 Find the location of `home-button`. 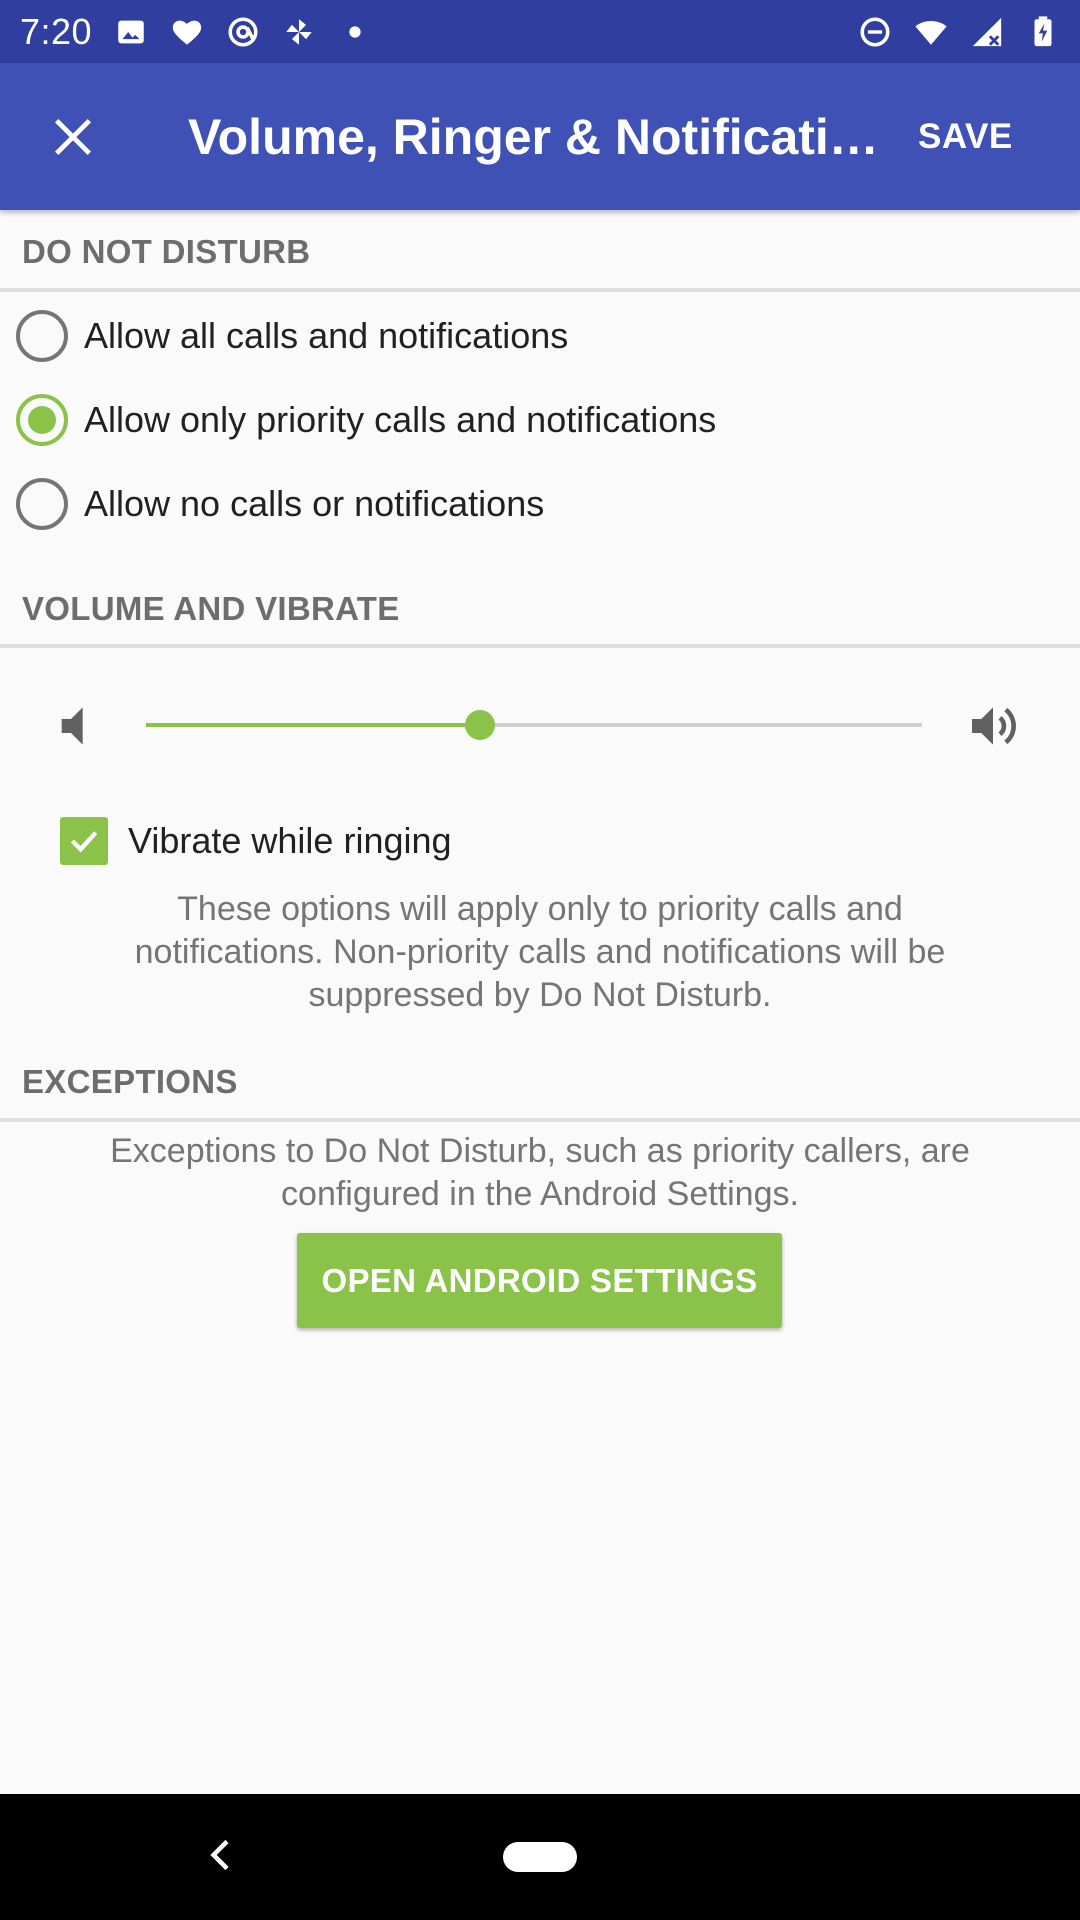

home-button is located at coordinates (540, 1857).